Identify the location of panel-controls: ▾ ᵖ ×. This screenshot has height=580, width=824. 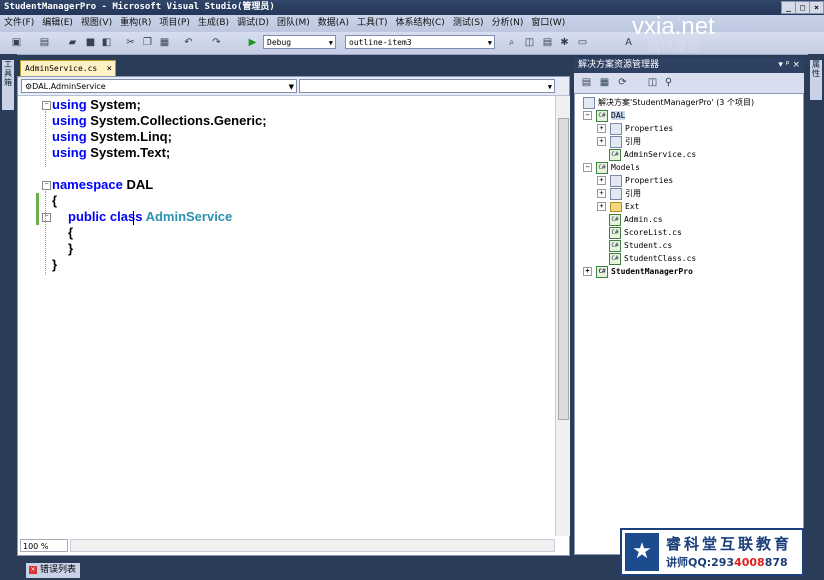
(789, 65).